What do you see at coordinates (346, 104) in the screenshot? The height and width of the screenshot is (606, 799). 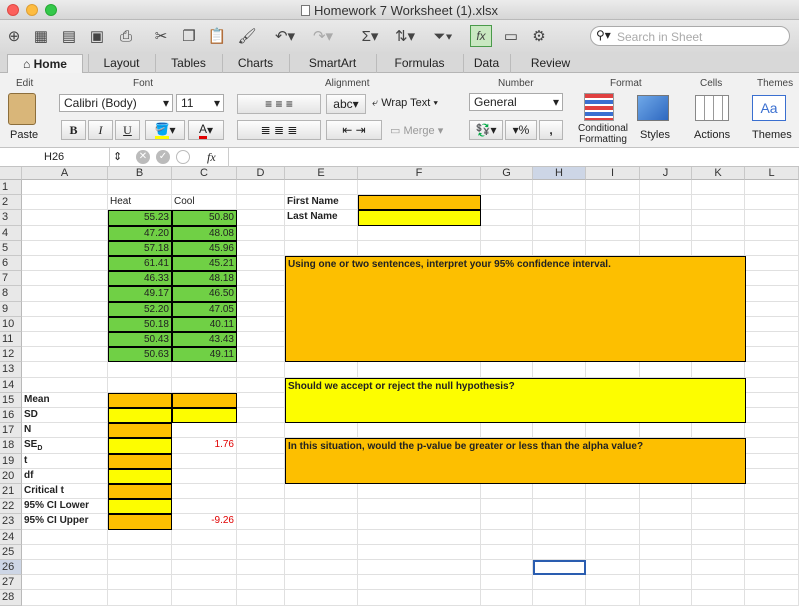 I see `orientation-button: abc ▾` at bounding box center [346, 104].